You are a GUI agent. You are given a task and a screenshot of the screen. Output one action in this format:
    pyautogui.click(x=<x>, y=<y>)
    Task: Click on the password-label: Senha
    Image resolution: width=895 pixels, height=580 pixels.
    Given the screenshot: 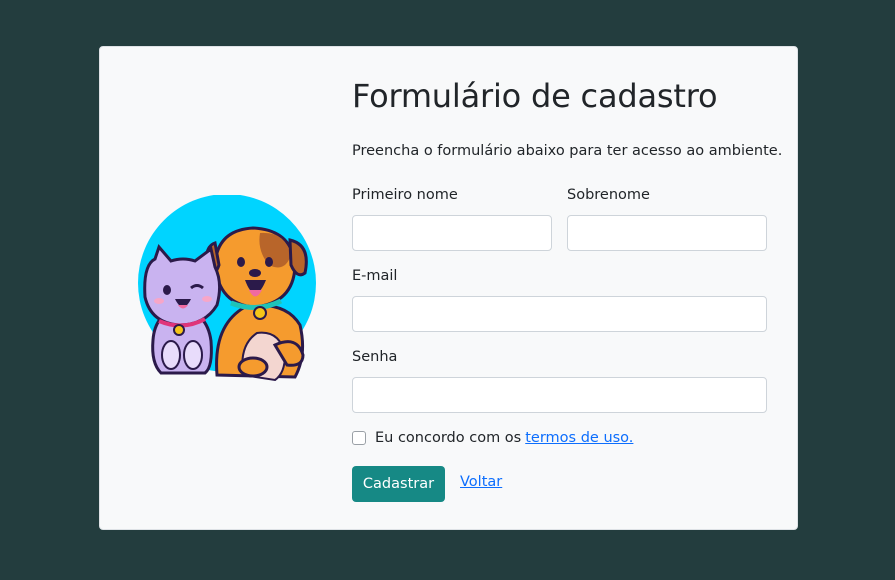 What is the action you would take?
    pyautogui.click(x=375, y=357)
    